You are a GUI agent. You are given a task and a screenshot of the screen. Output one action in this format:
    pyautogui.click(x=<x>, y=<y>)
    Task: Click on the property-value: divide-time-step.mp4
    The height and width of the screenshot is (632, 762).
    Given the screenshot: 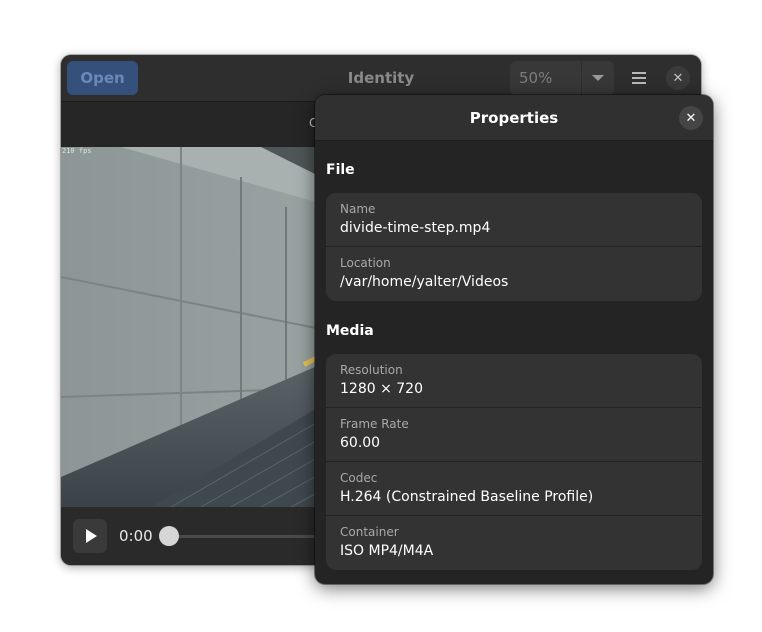 What is the action you would take?
    pyautogui.click(x=415, y=228)
    